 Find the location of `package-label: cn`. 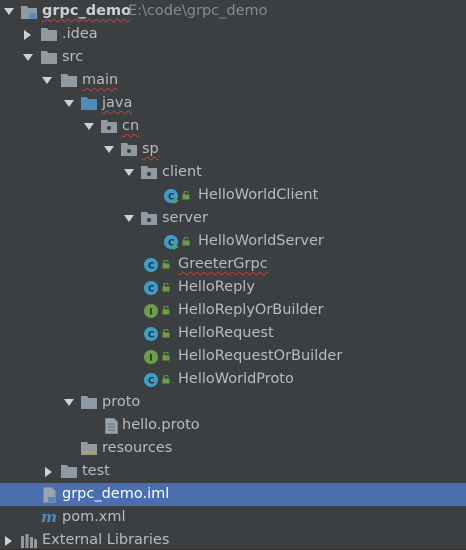

package-label: cn is located at coordinates (131, 126).